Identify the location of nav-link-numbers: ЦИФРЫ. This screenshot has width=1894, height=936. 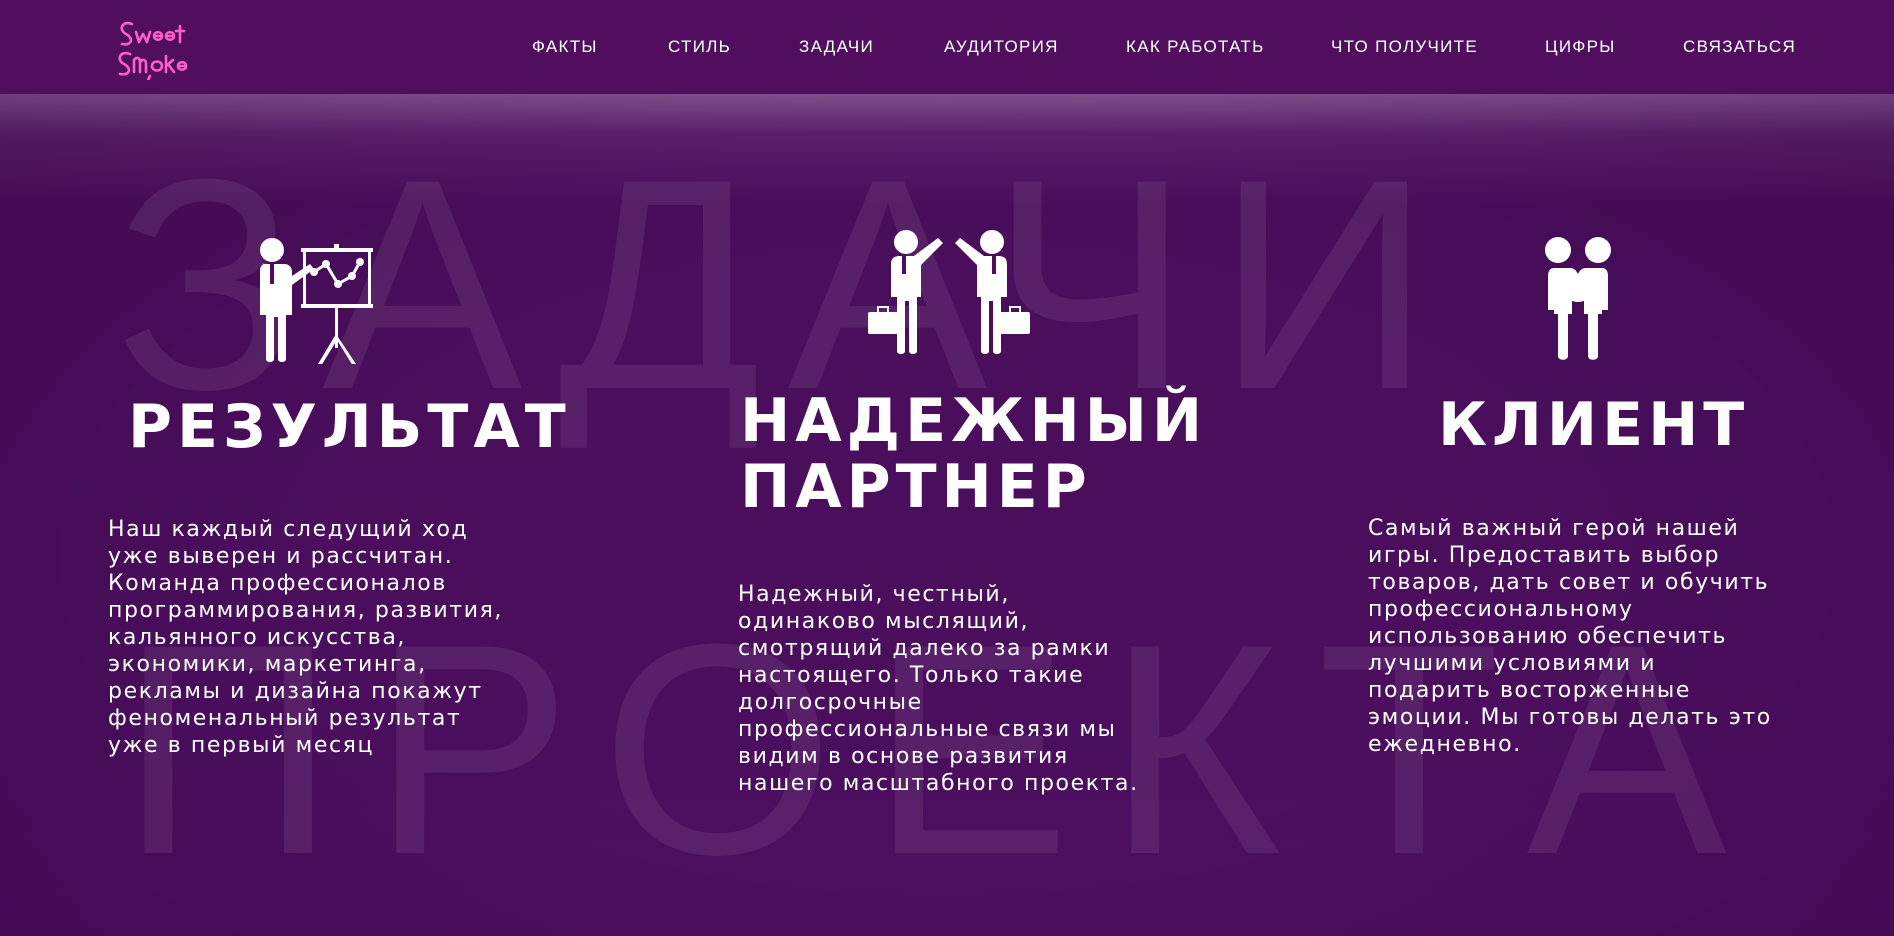
(1580, 47).